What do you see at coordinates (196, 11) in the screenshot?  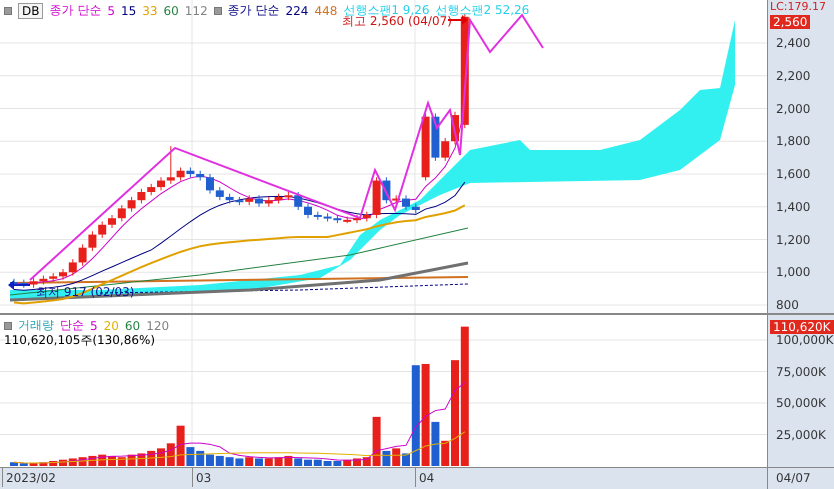 I see `legend-item: 112` at bounding box center [196, 11].